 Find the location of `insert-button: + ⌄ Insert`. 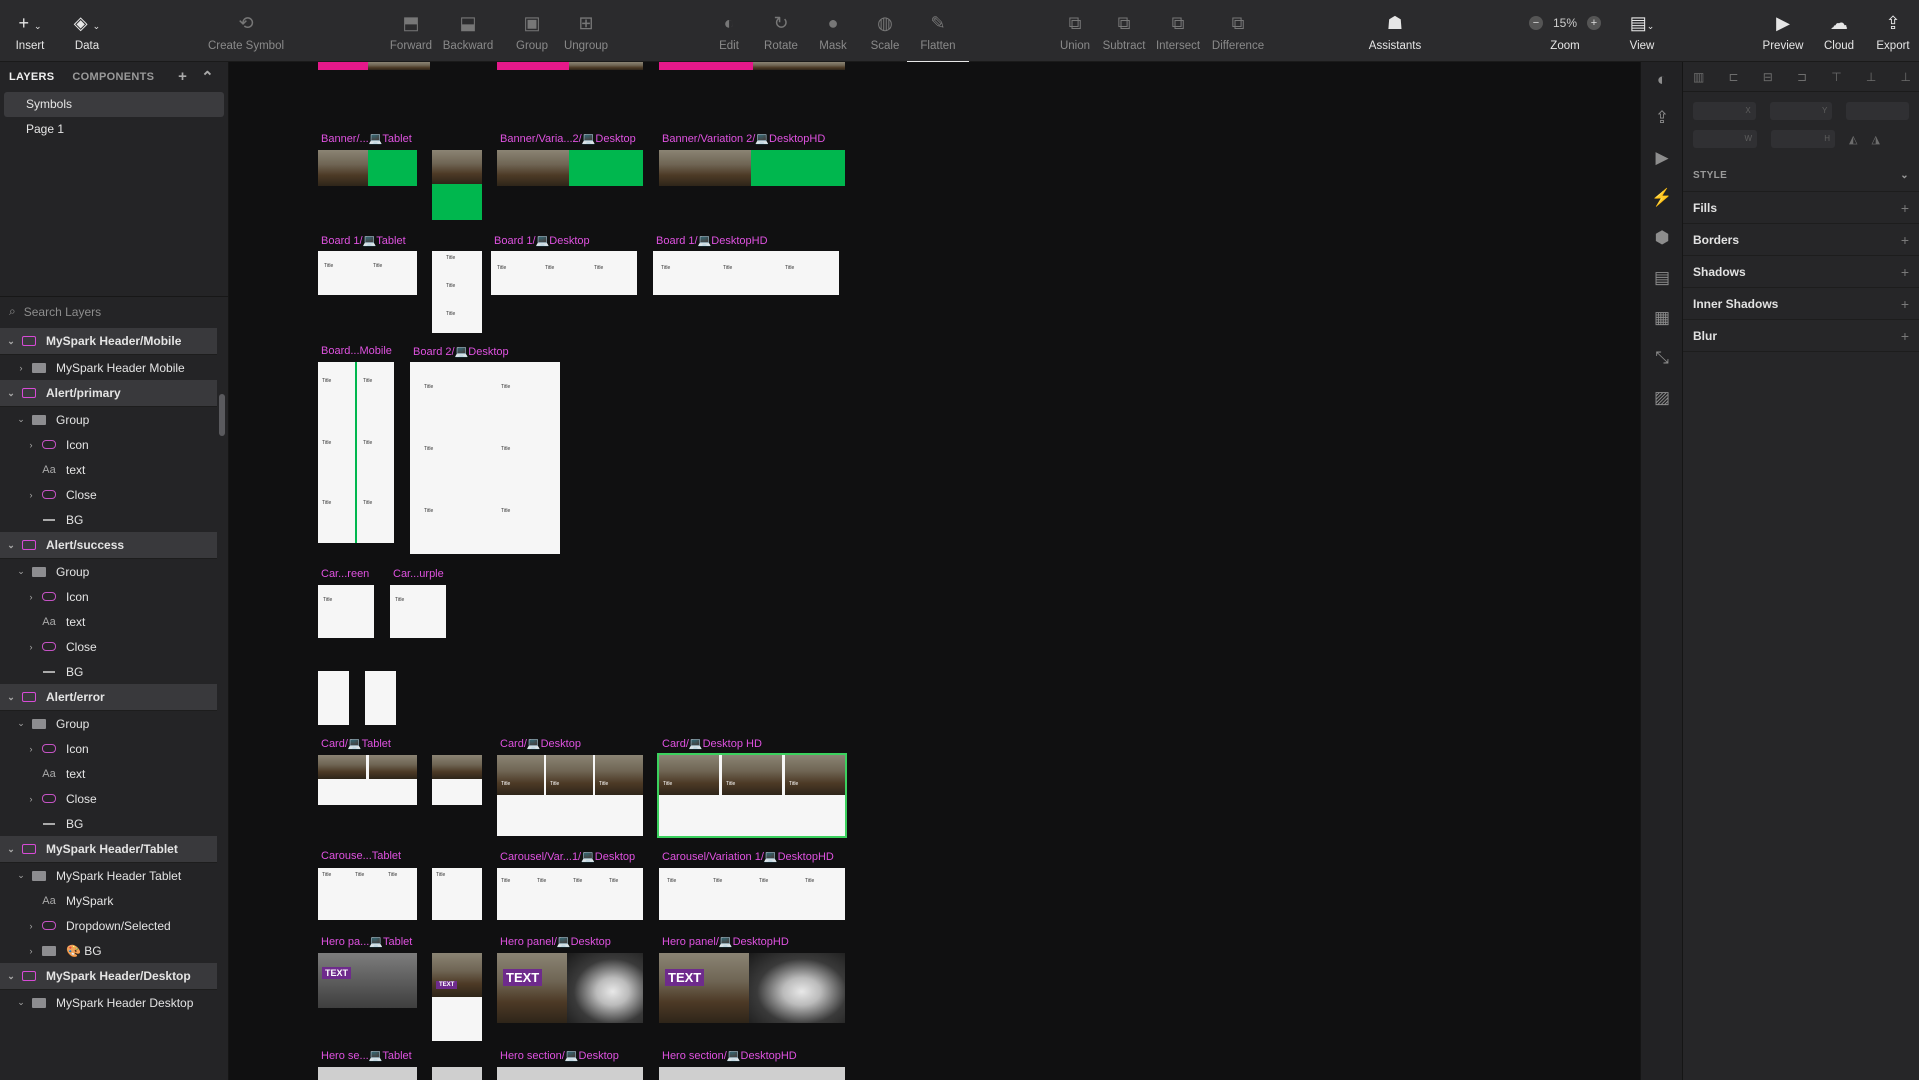

insert-button: + ⌄ Insert is located at coordinates (30, 32).